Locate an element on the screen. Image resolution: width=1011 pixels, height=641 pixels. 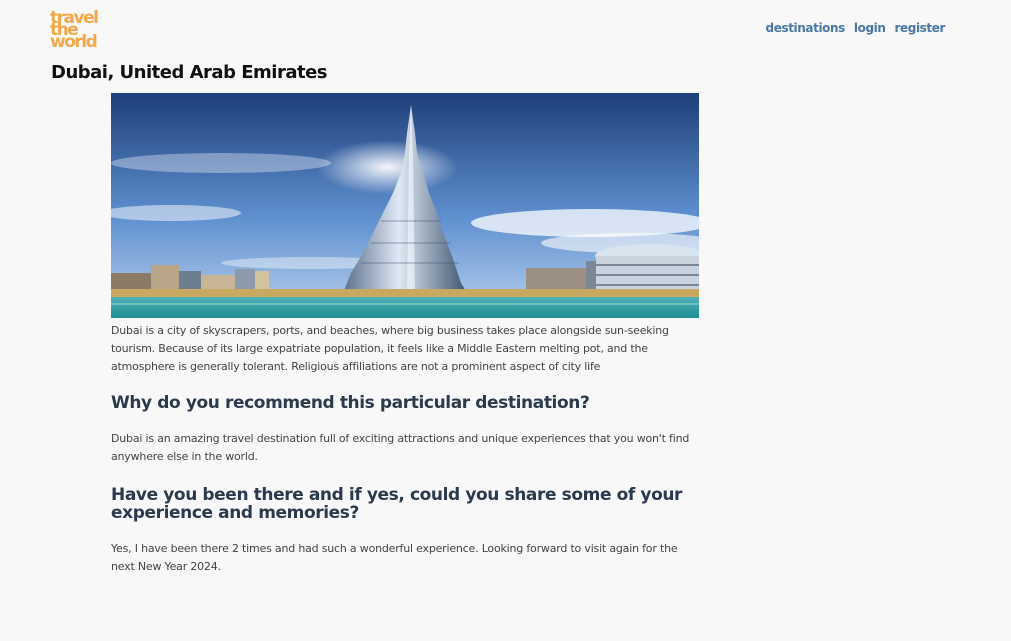
destination-title: Dubai, United Arab Emirates is located at coordinates (189, 72).